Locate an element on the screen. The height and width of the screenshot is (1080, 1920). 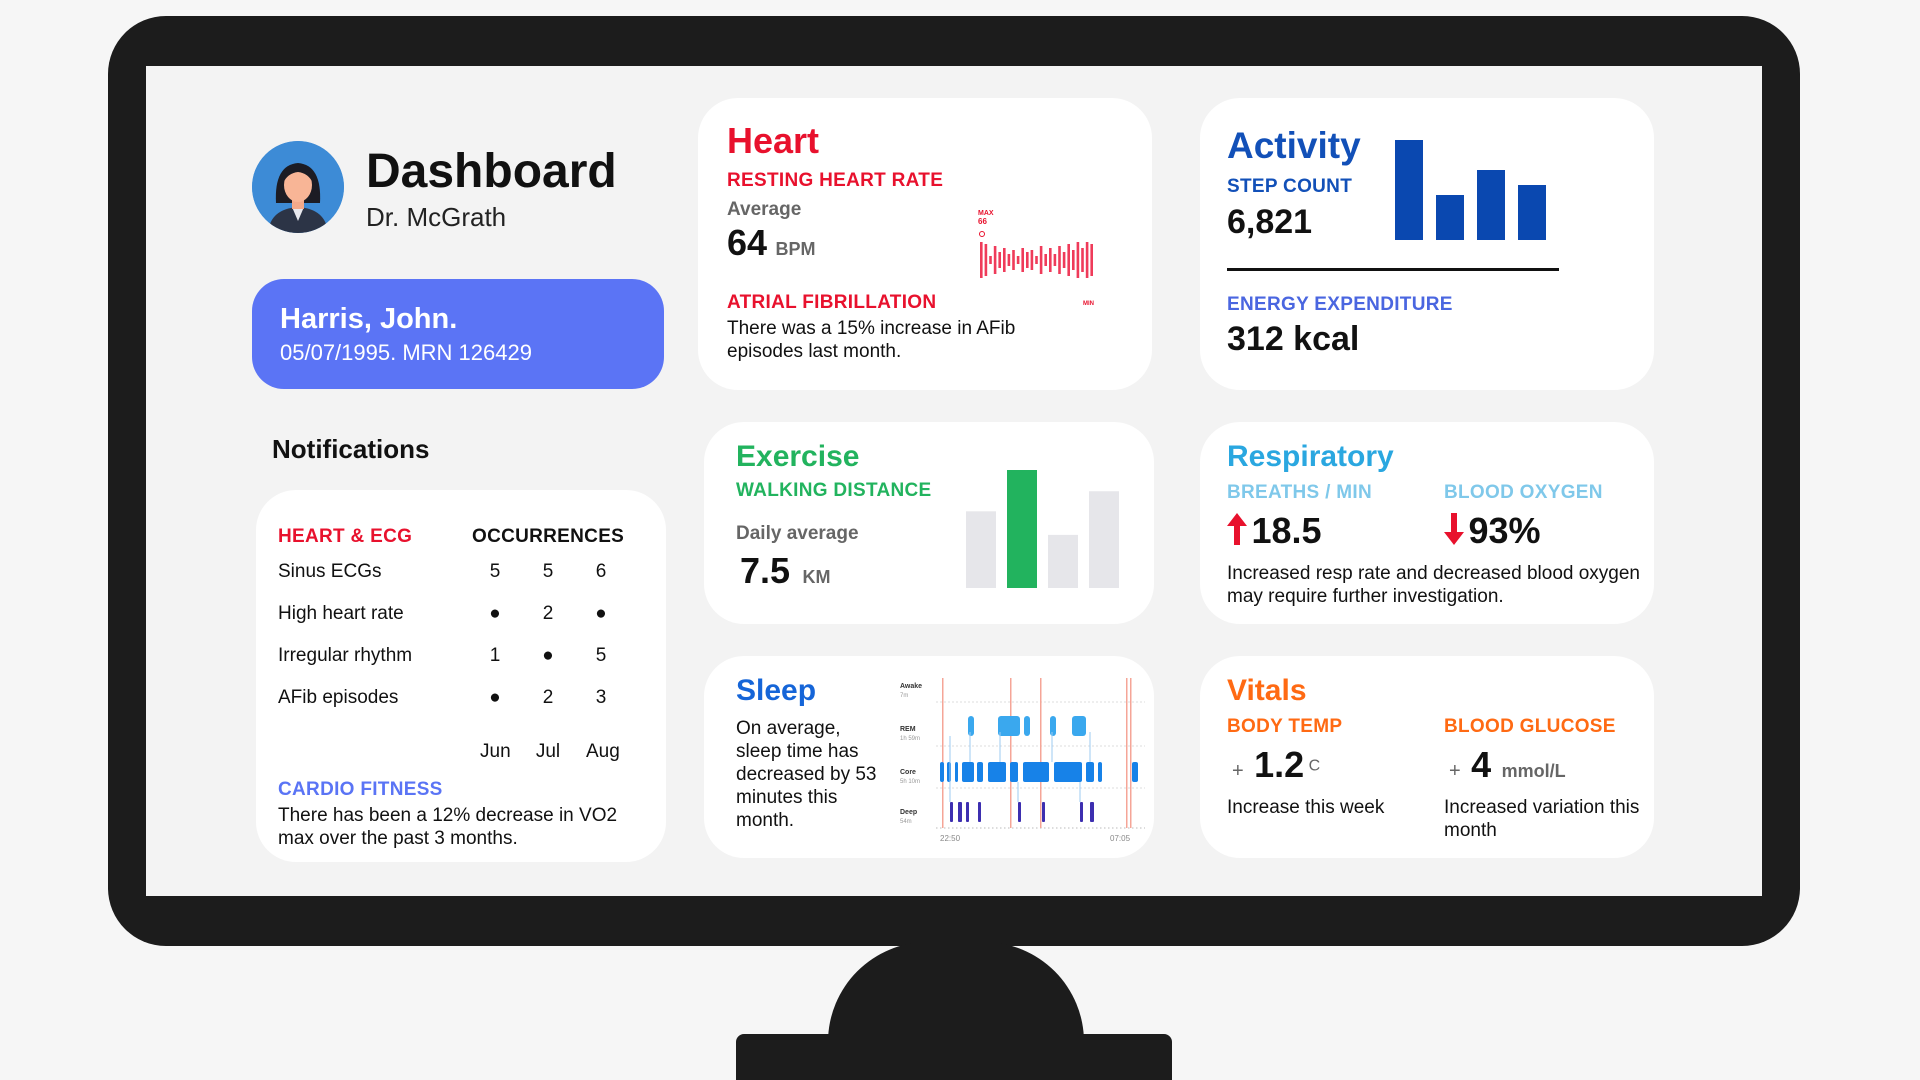
monitor-stand-neck is located at coordinates (956, 992).